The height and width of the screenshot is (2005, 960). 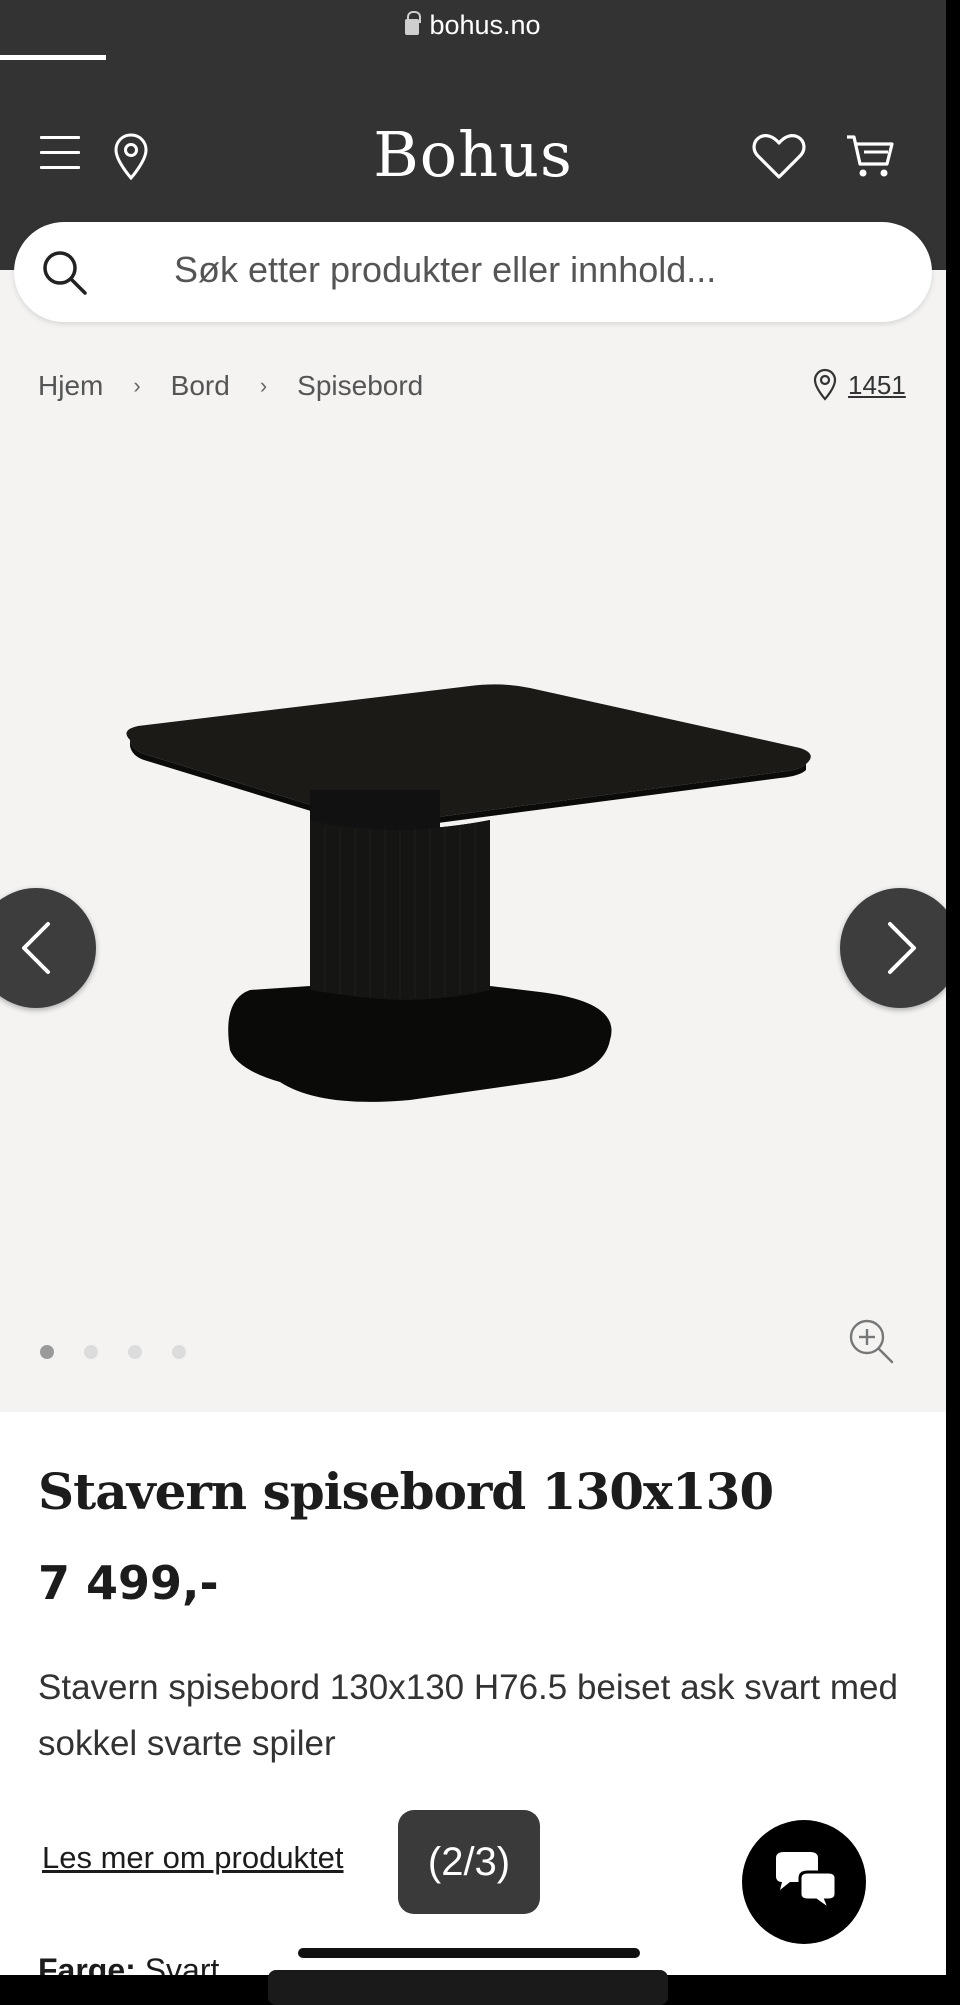 What do you see at coordinates (65, 273) in the screenshot?
I see `search-icon` at bounding box center [65, 273].